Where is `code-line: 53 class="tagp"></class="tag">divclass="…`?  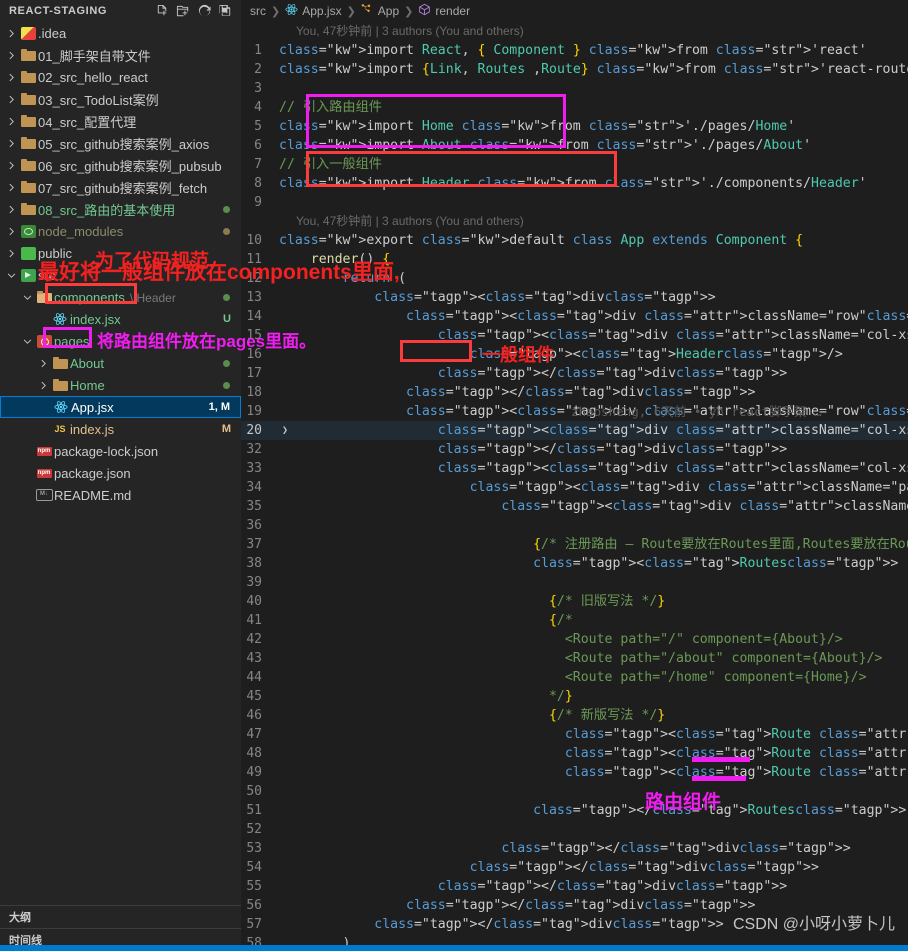 code-line: 53 class="tagp"></class="tag">divclass="… is located at coordinates (574, 848).